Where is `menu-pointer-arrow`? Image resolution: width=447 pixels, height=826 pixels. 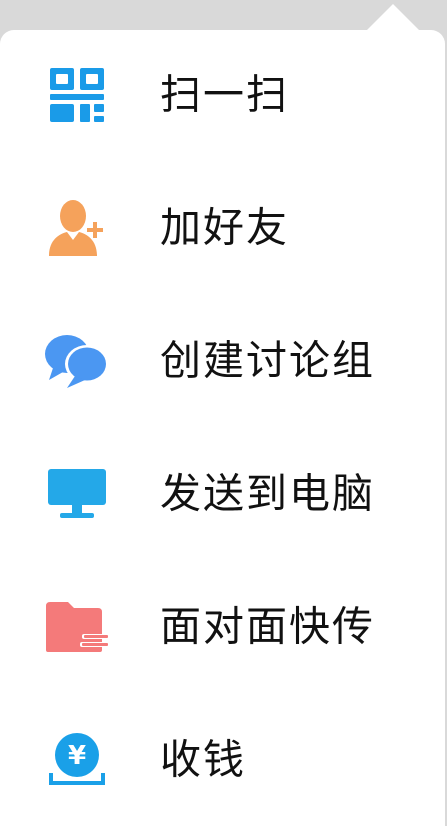 menu-pointer-arrow is located at coordinates (393, 18).